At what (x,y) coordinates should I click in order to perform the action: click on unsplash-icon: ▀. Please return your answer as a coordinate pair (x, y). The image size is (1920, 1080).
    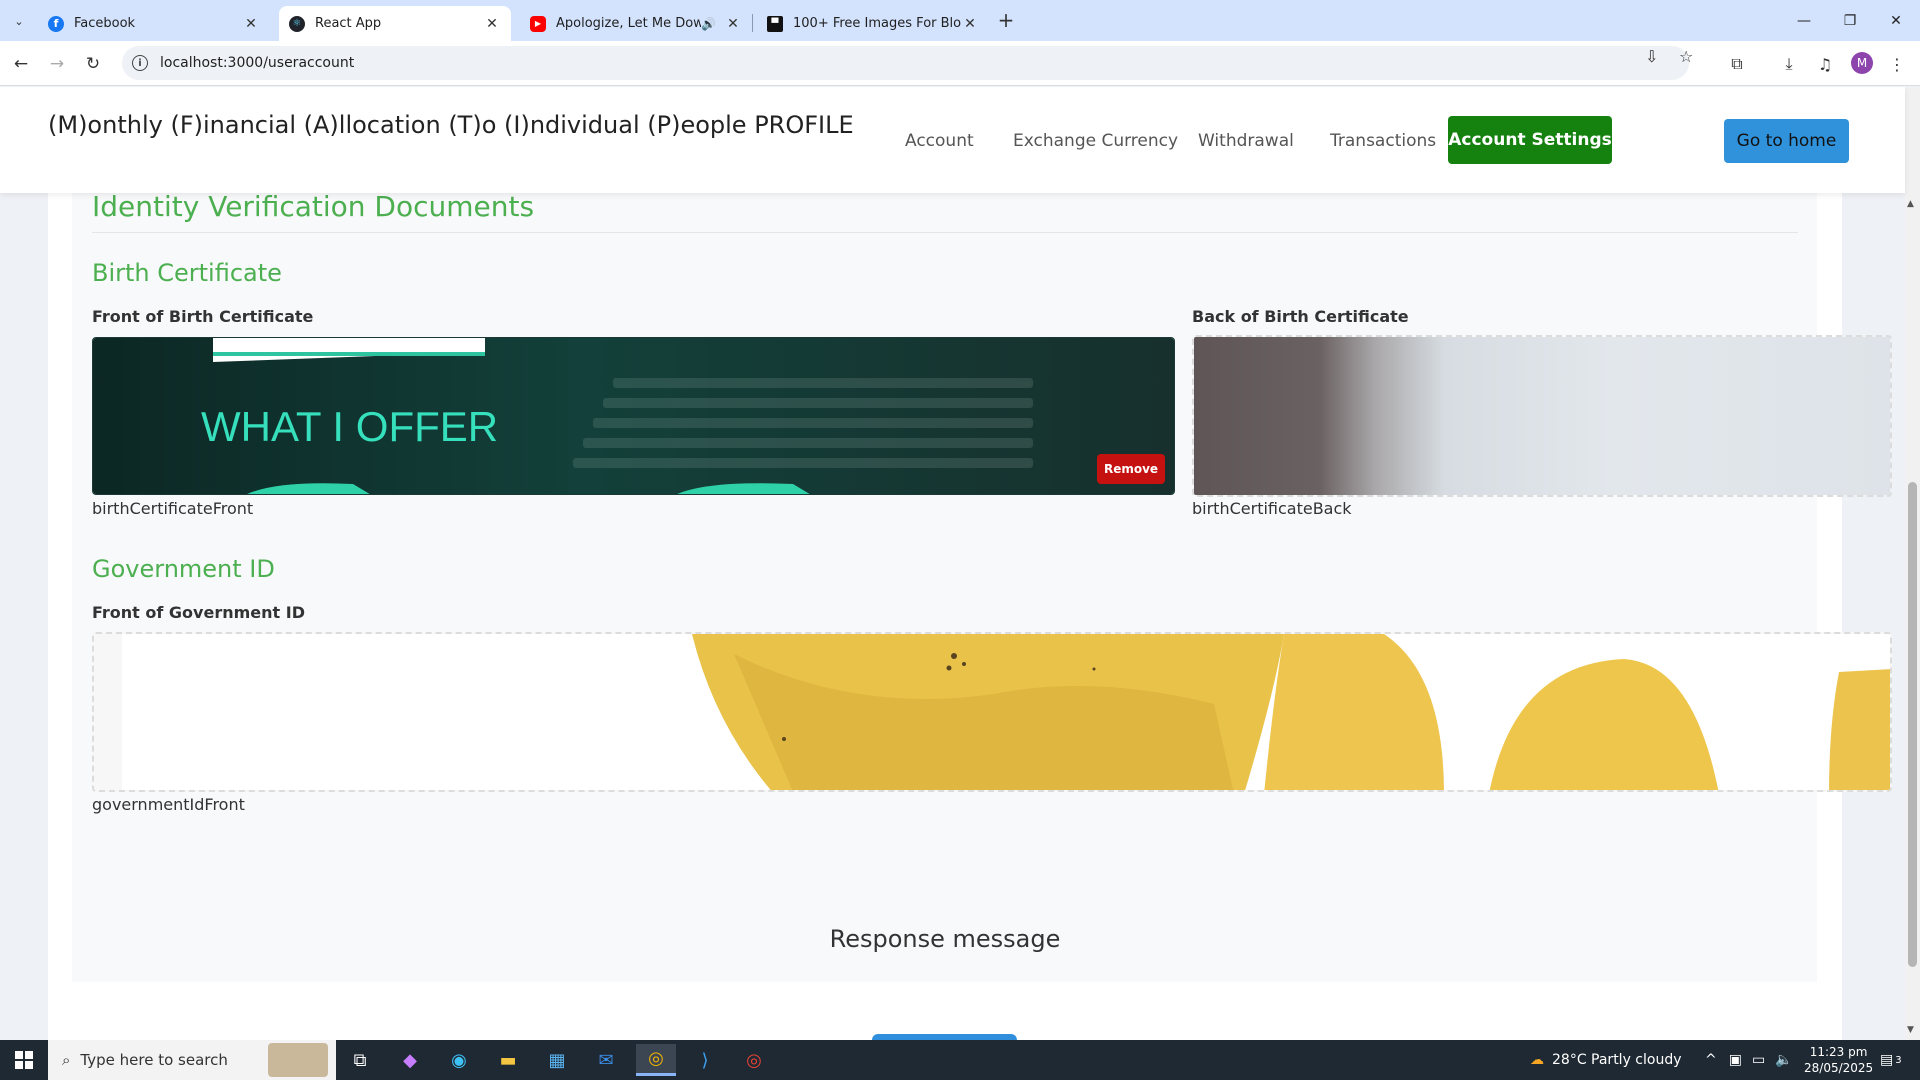
    Looking at the image, I should click on (775, 23).